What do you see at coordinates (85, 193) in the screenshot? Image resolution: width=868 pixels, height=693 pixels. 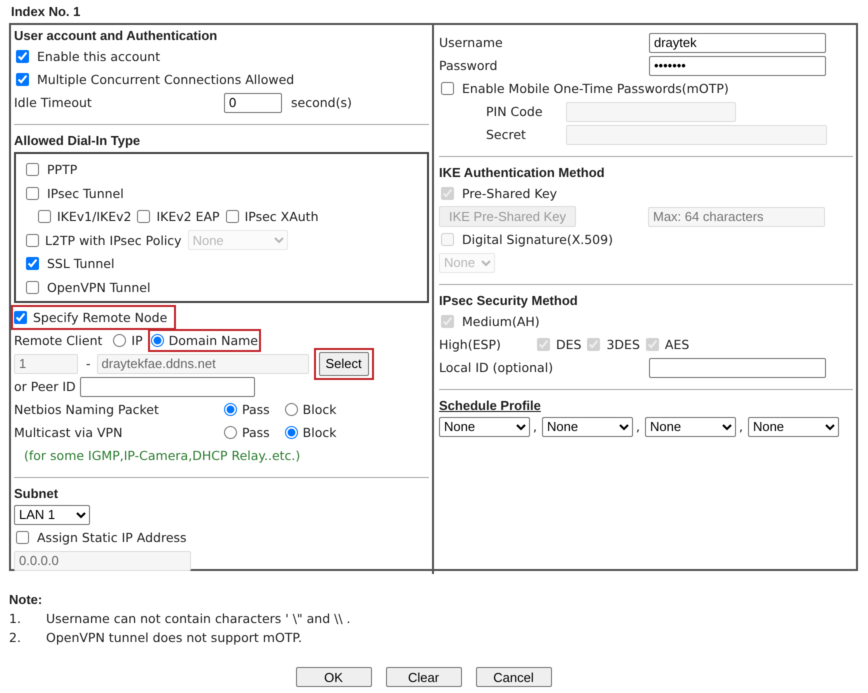 I see `checkbox-label: IPsec Tunnel` at bounding box center [85, 193].